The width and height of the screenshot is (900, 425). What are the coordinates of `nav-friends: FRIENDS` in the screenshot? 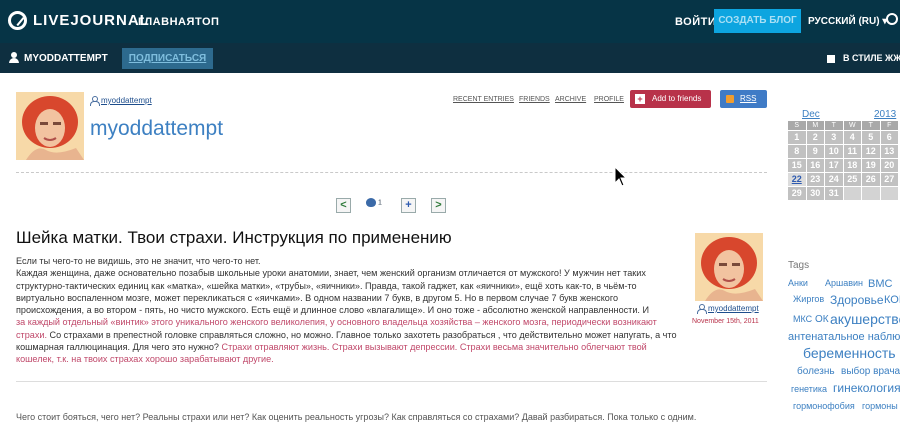 It's located at (534, 99).